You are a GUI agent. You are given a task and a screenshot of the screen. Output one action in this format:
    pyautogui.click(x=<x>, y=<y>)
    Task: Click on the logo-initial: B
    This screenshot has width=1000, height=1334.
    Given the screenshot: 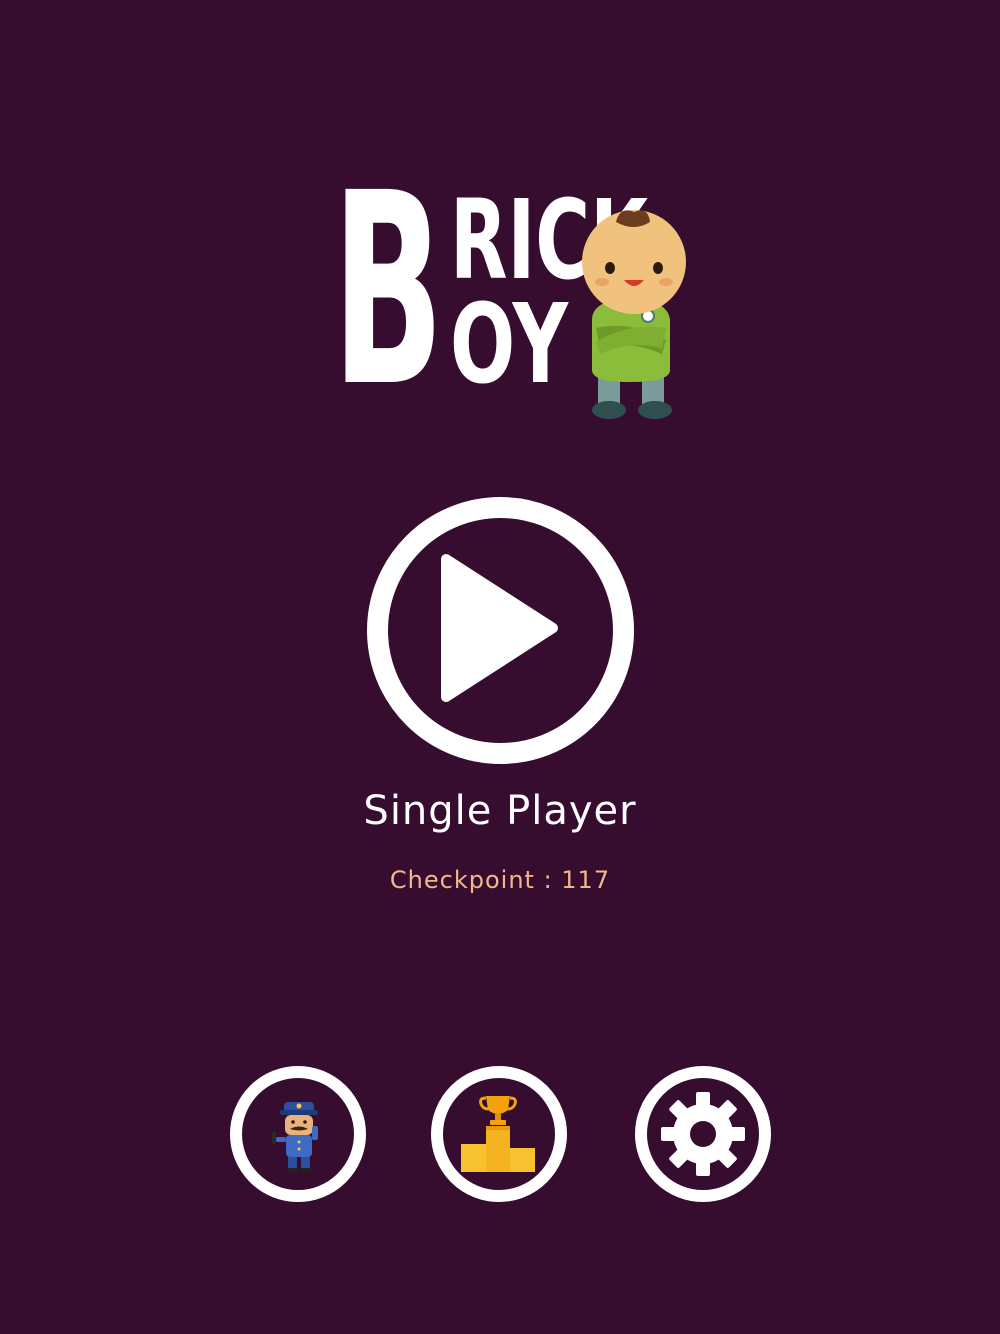 What is the action you would take?
    pyautogui.click(x=388, y=300)
    